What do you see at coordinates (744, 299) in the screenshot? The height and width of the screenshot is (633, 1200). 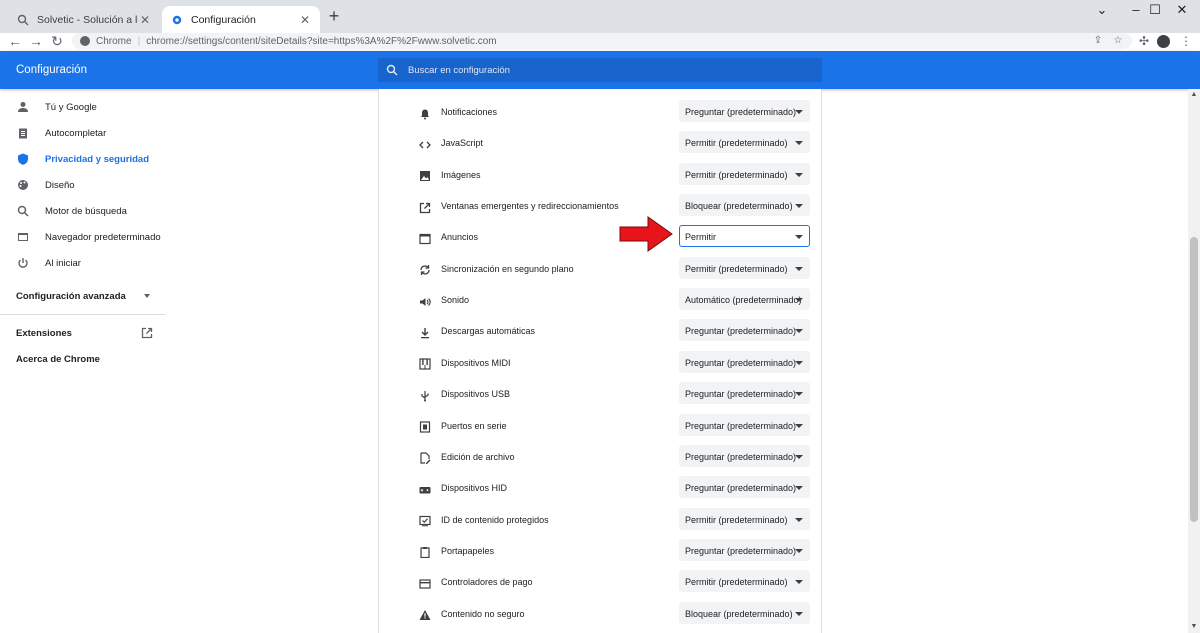 I see `permission-select: Automático (predeterminado)` at bounding box center [744, 299].